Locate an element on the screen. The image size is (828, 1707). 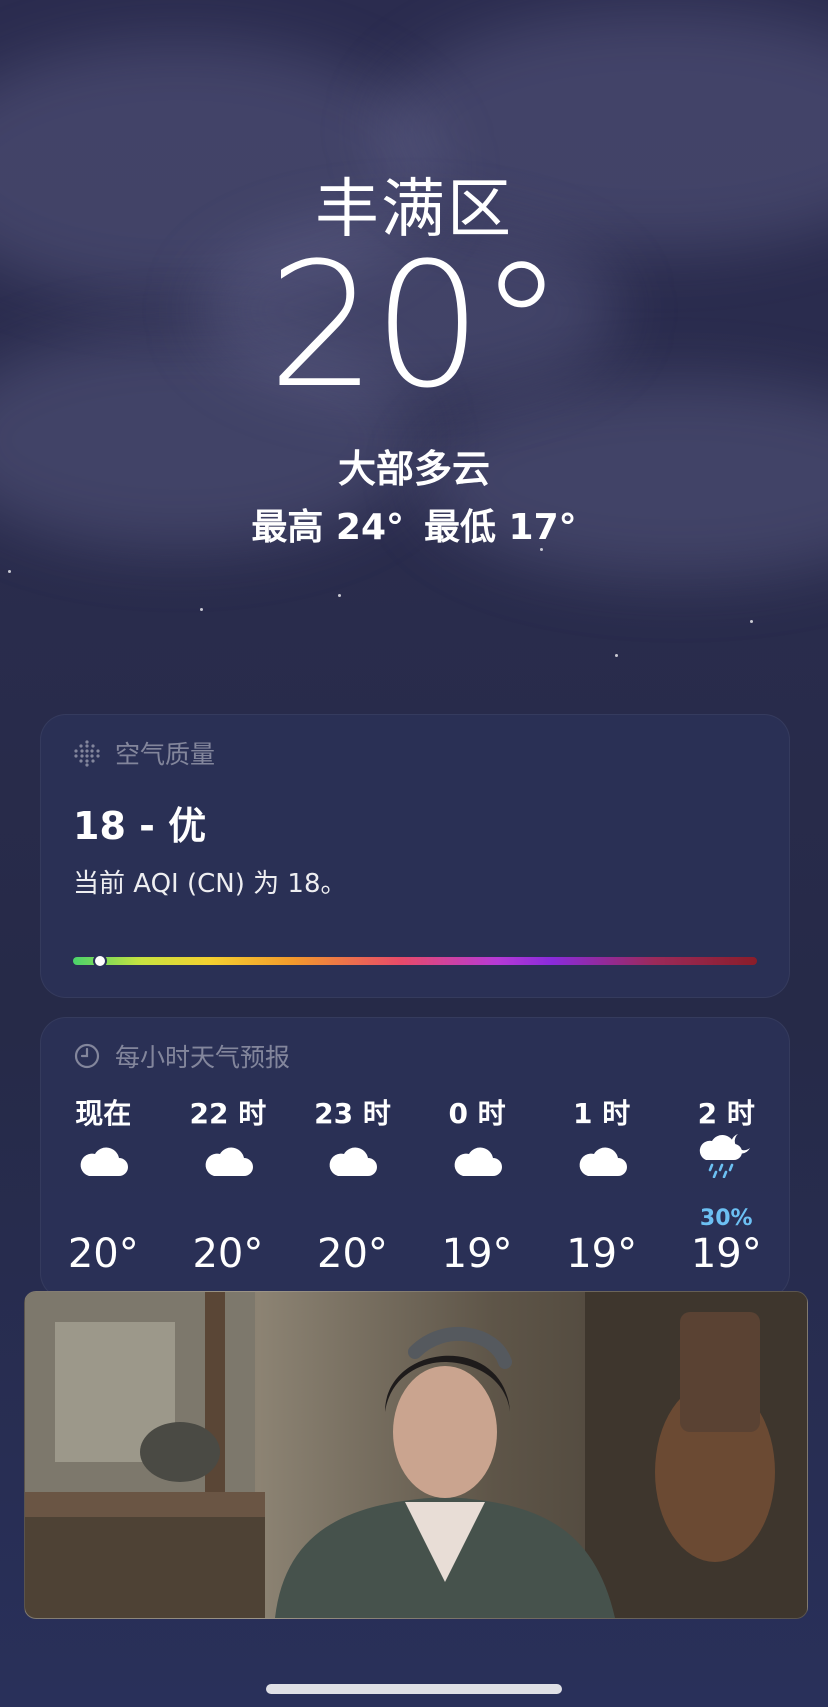
aqi-description: 当前 AQI (CN) 为 18。 is located at coordinates (210, 884).